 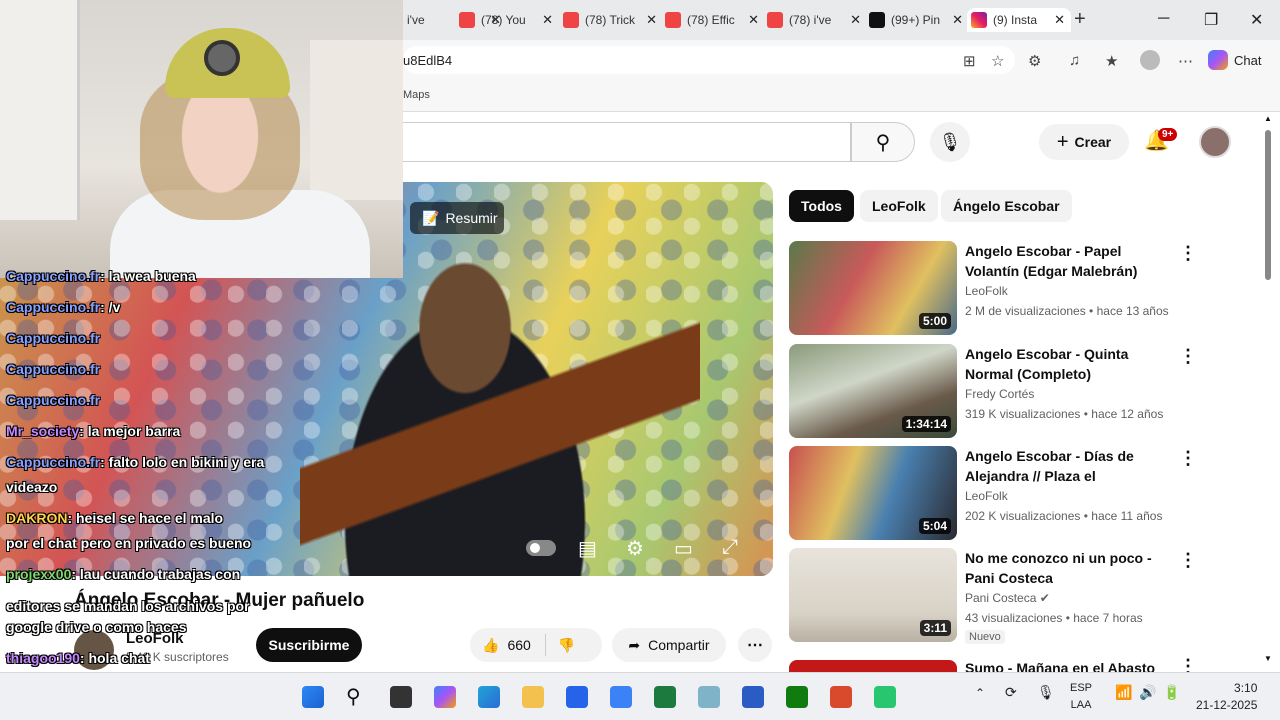 I want to click on video-thumbnail: 5:00, so click(x=873, y=288).